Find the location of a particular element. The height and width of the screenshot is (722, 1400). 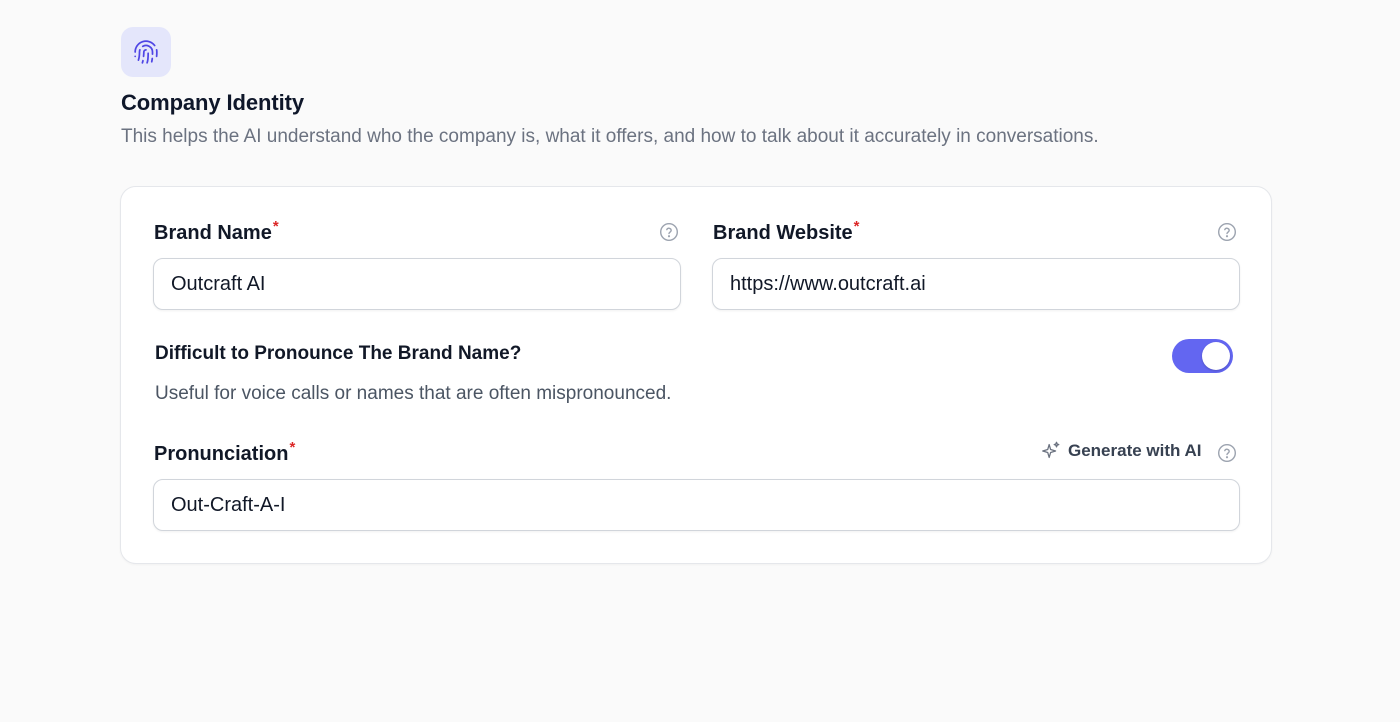

fingerprint-icon is located at coordinates (146, 52).